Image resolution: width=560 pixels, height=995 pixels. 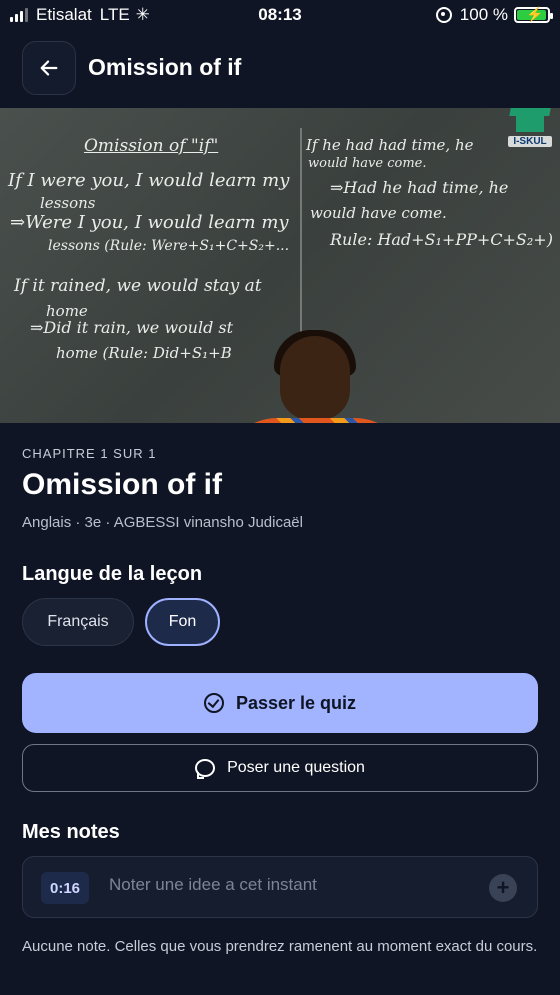 I want to click on school-logo: I-SKUL, so click(x=530, y=137).